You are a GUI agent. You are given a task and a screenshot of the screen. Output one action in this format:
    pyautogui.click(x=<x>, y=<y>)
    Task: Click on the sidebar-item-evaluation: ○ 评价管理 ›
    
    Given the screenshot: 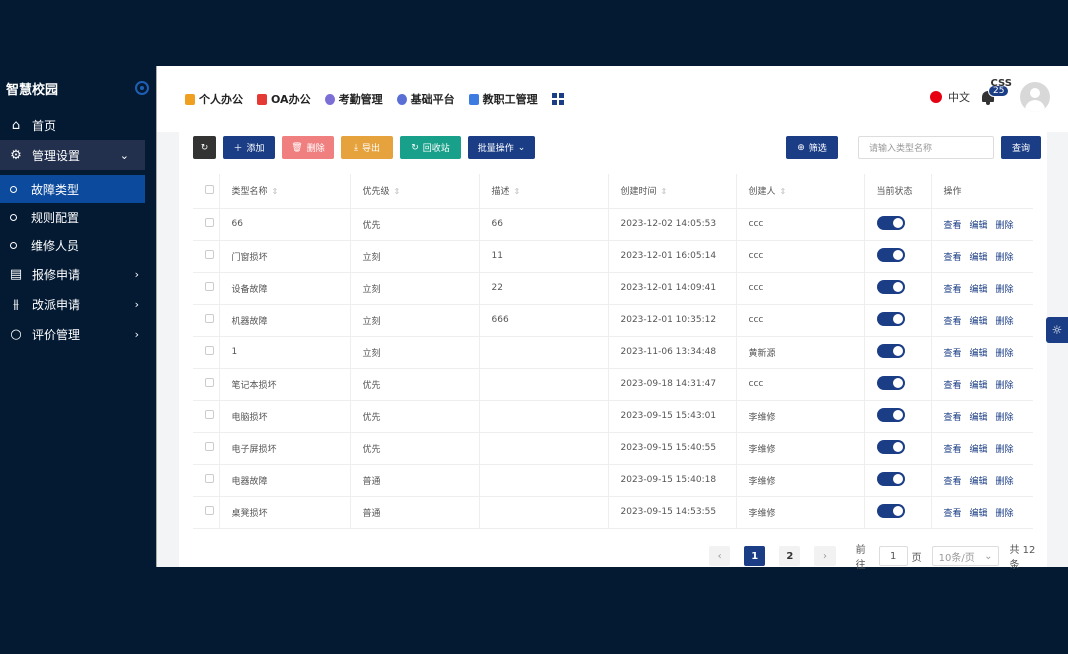 What is the action you would take?
    pyautogui.click(x=77, y=334)
    